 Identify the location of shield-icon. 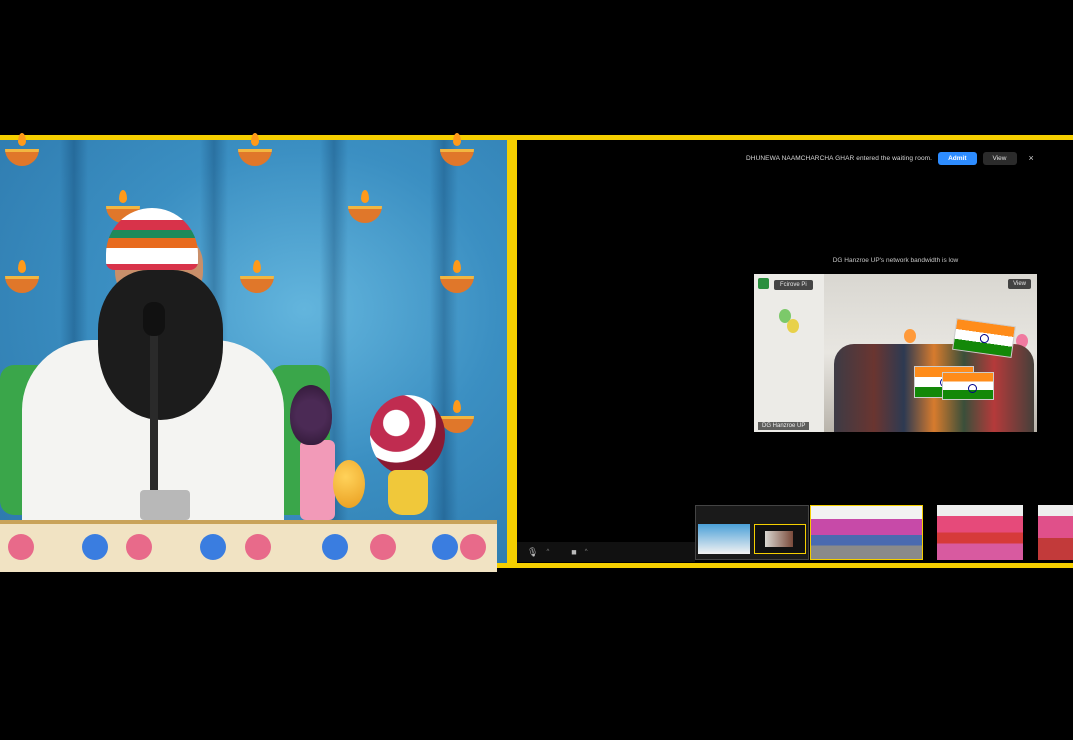
(763, 283).